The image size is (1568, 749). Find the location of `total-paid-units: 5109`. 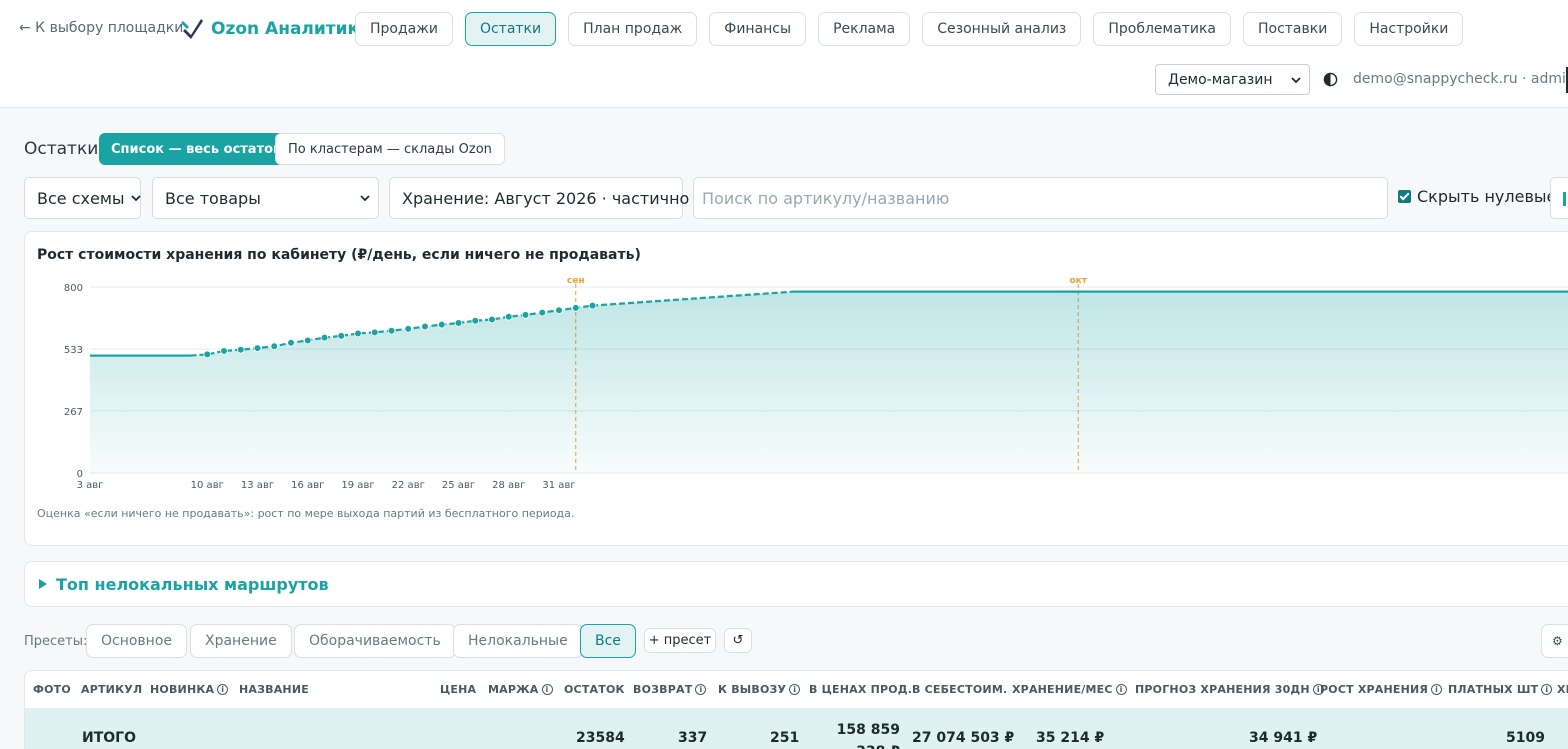

total-paid-units: 5109 is located at coordinates (1525, 738).